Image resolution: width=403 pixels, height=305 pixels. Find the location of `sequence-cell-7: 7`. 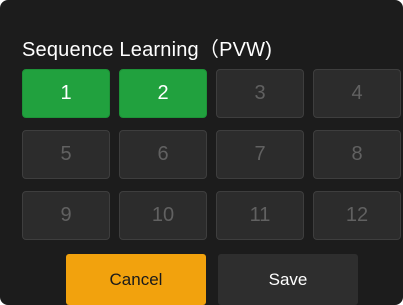

sequence-cell-7: 7 is located at coordinates (260, 154).